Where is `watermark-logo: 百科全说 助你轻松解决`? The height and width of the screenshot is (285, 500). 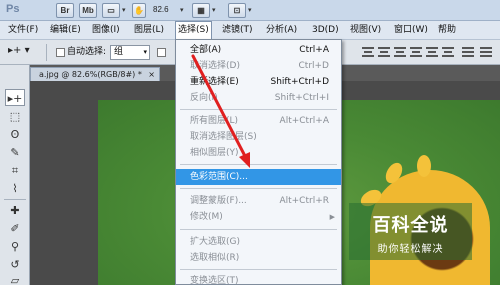 watermark-logo: 百科全说 助你轻松解决 is located at coordinates (410, 231).